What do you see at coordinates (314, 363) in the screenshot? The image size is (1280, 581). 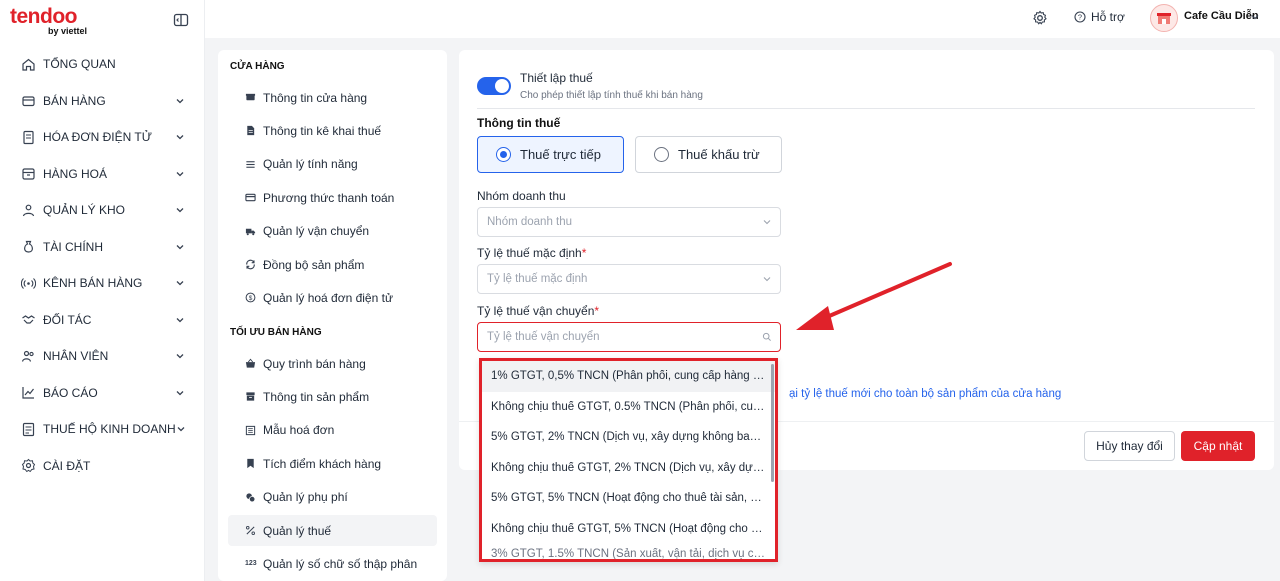 I see `settings-submenu-item-label: Quy trình bán hàng` at bounding box center [314, 363].